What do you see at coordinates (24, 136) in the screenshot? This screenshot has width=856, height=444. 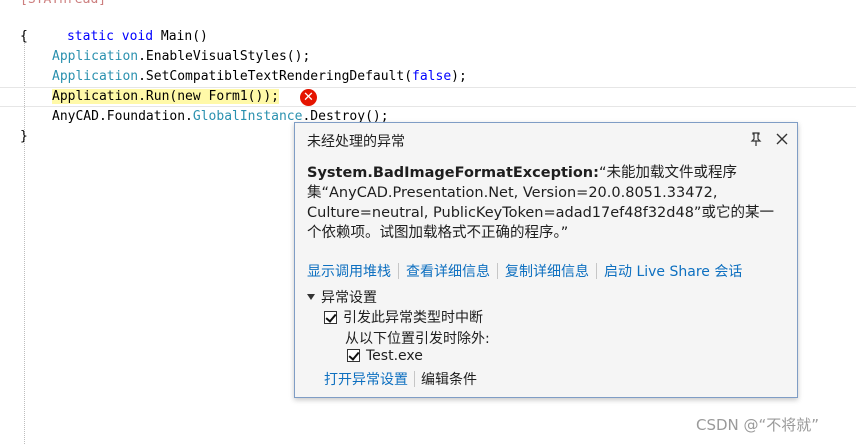 I see `code-line-close-brace: }` at bounding box center [24, 136].